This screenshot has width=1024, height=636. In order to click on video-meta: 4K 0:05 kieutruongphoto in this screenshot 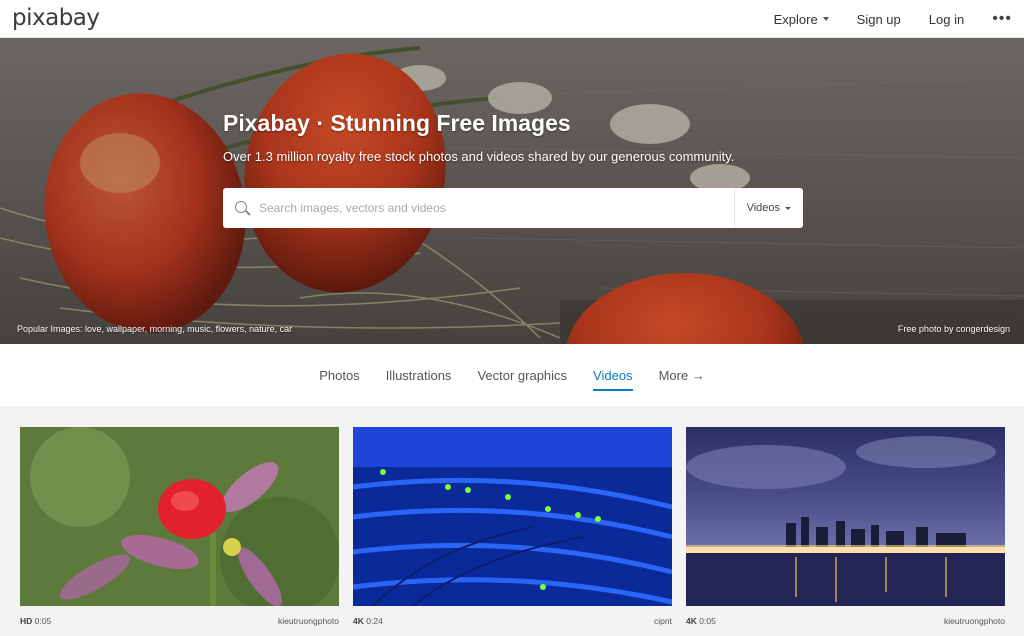, I will do `click(845, 616)`.